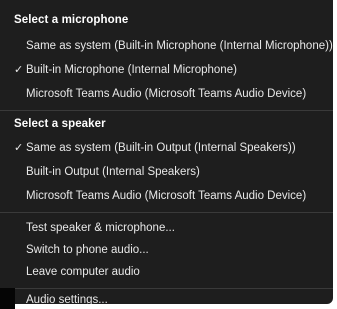 The width and height of the screenshot is (337, 309). What do you see at coordinates (60, 124) in the screenshot?
I see `speaker-section-header: Select a speaker` at bounding box center [60, 124].